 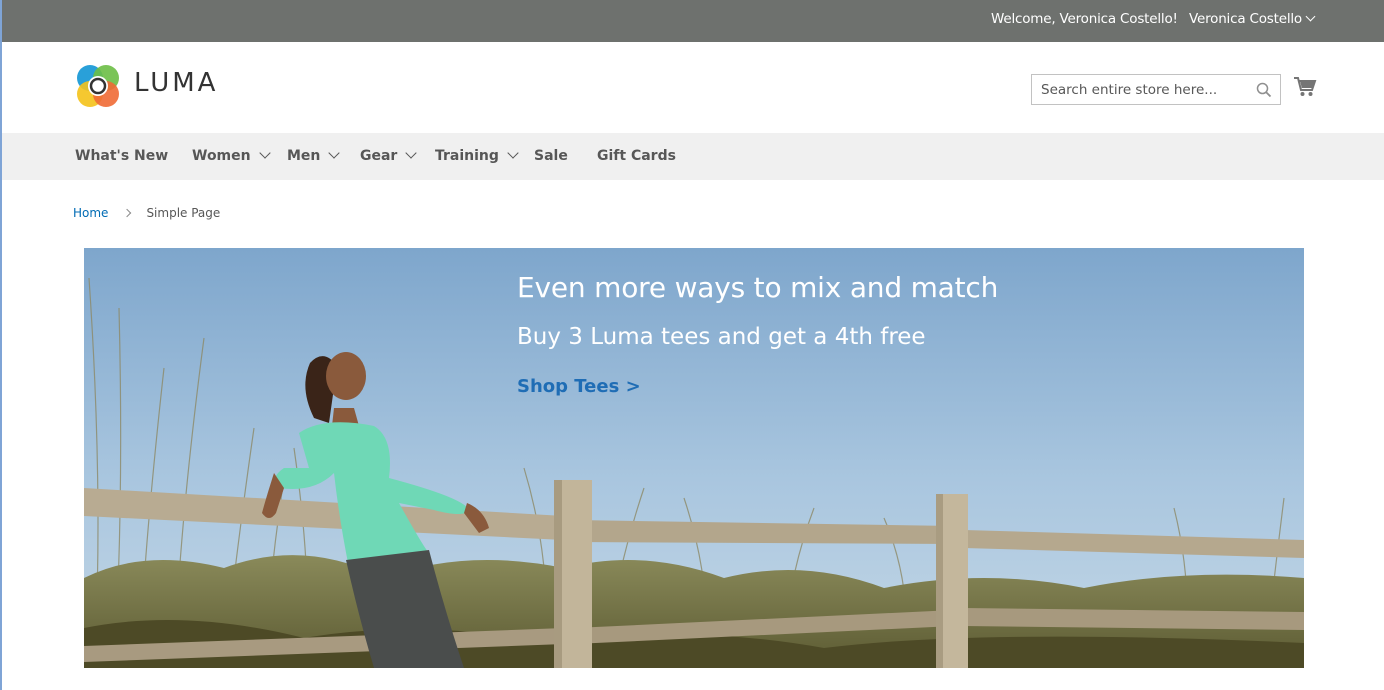 I want to click on nav-item-gear: Gear, so click(x=389, y=155).